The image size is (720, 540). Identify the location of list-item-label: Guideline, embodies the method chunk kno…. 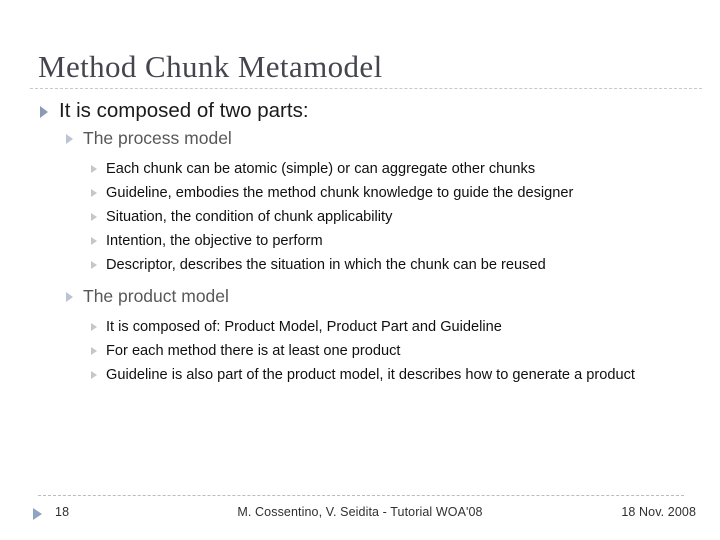
(340, 193).